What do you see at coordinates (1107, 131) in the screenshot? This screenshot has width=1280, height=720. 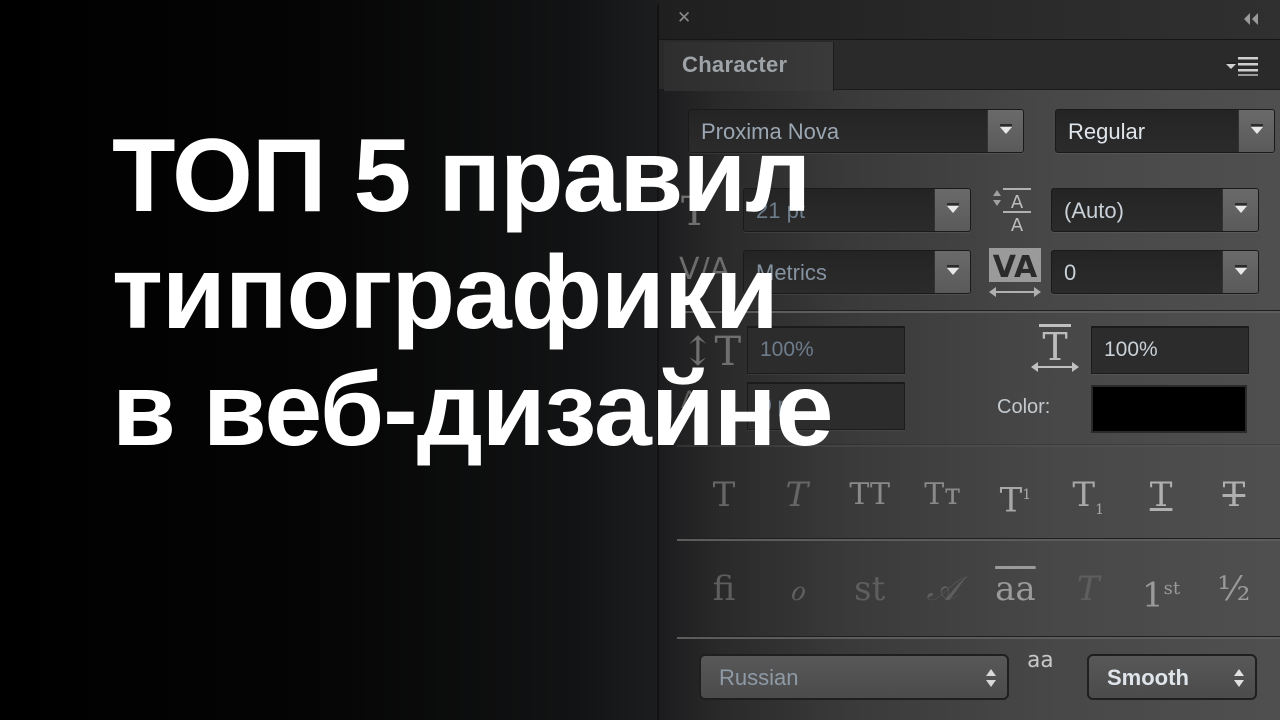 I see `font-style-value: Regular` at bounding box center [1107, 131].